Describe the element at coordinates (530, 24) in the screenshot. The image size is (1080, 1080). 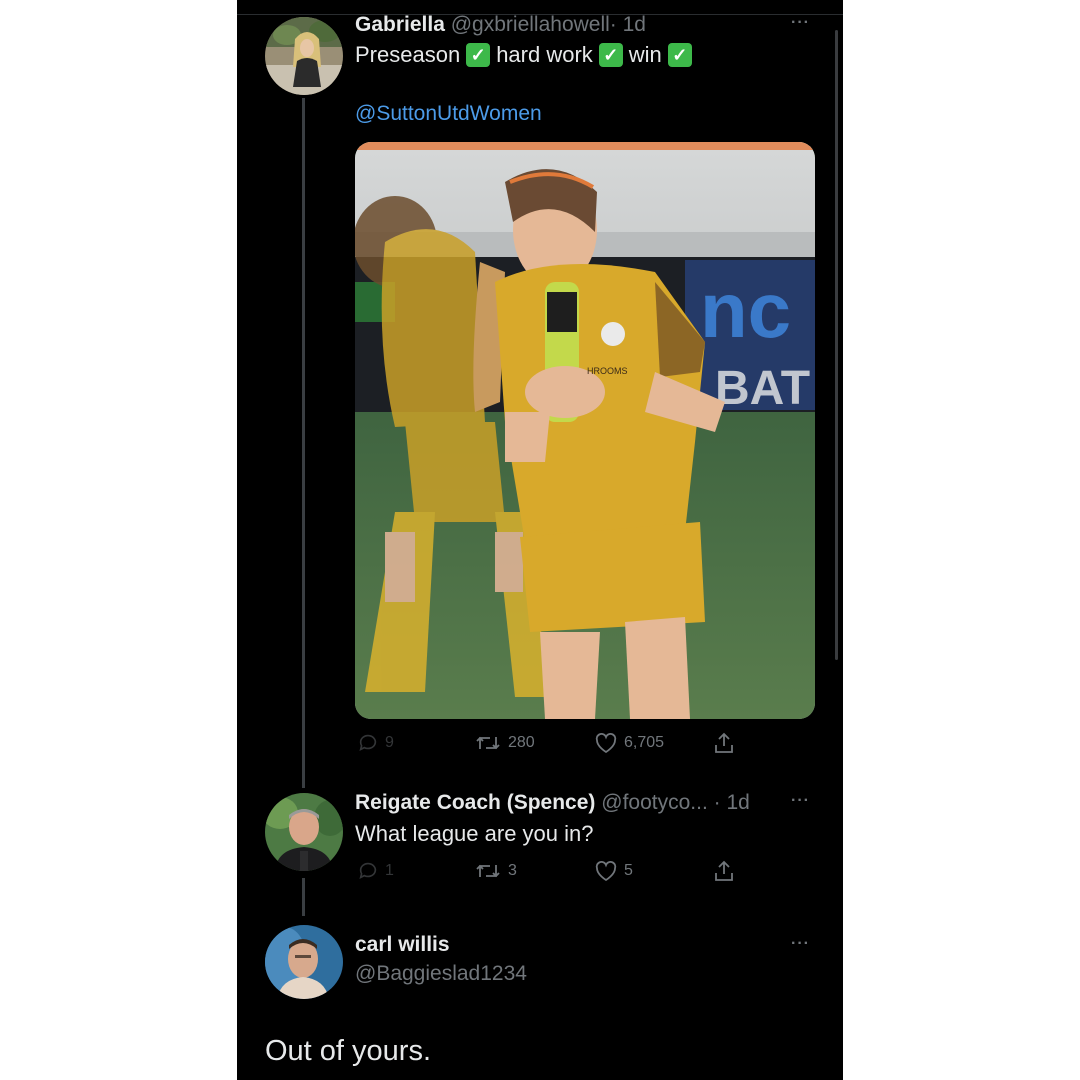
I see `author-handle: @gxbriellahowell` at that location.